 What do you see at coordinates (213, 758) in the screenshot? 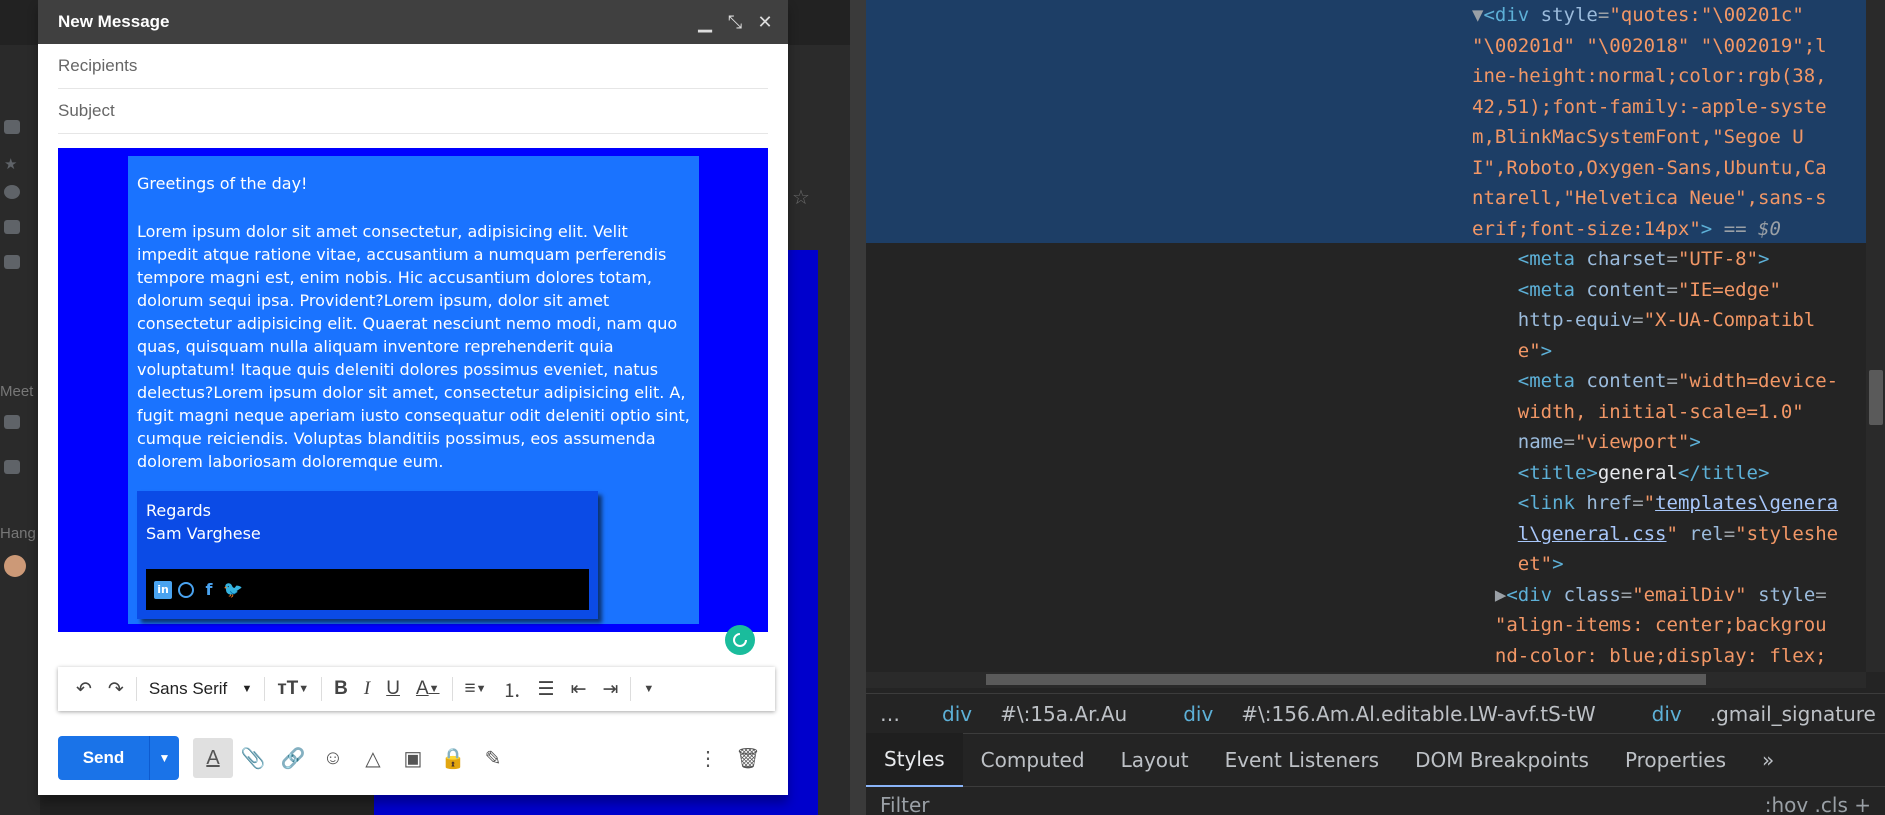
I see `formatting-options-icon: A` at bounding box center [213, 758].